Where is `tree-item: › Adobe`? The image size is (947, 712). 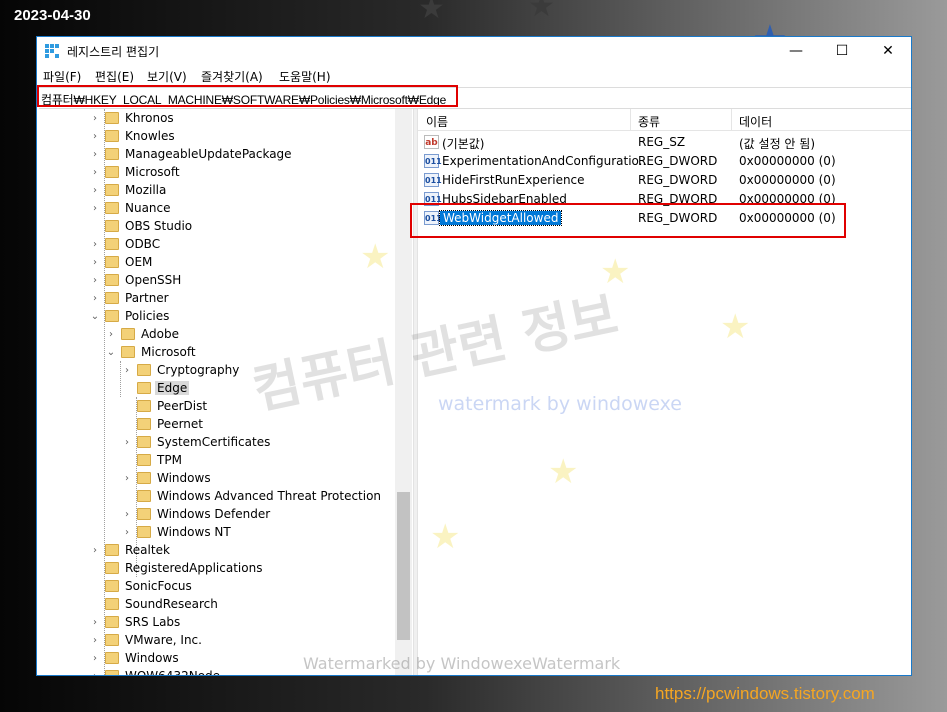 tree-item: › Adobe is located at coordinates (143, 334).